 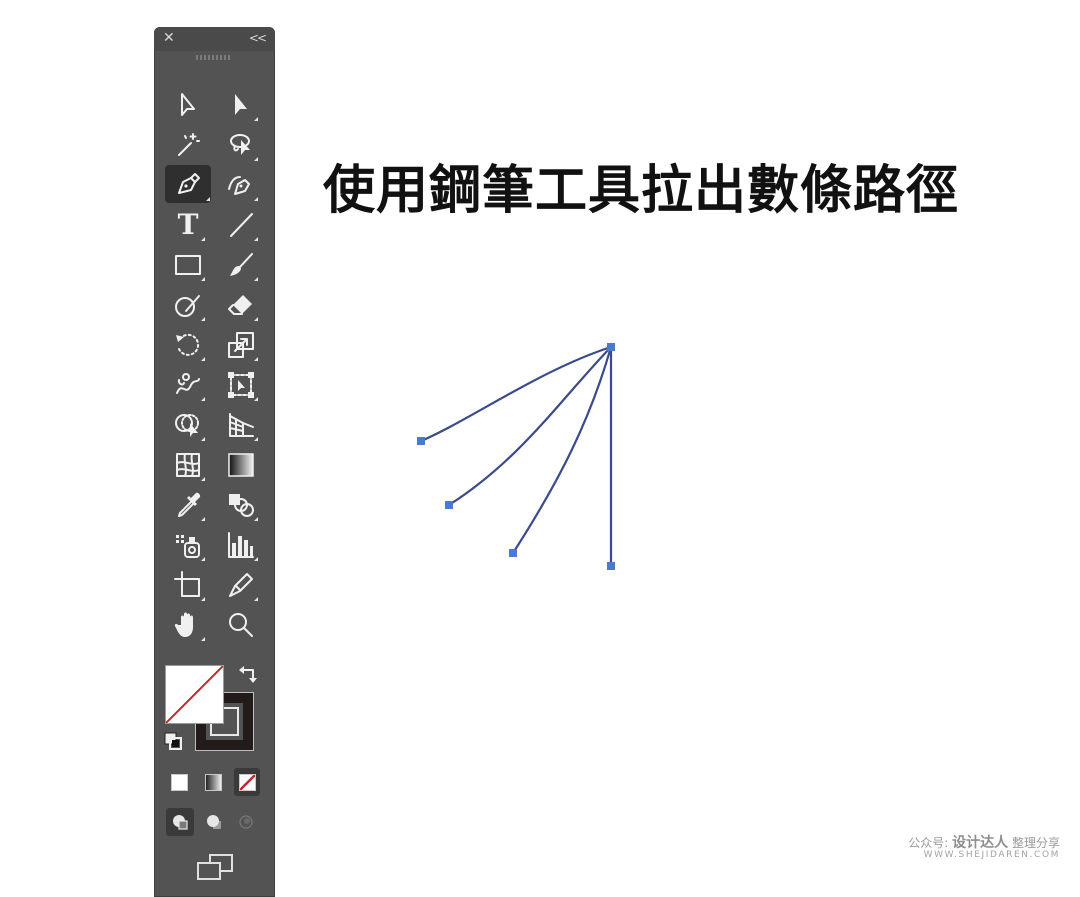 I want to click on watermark-url: WWW.SHEJIDAREN.COM, so click(x=991, y=855).